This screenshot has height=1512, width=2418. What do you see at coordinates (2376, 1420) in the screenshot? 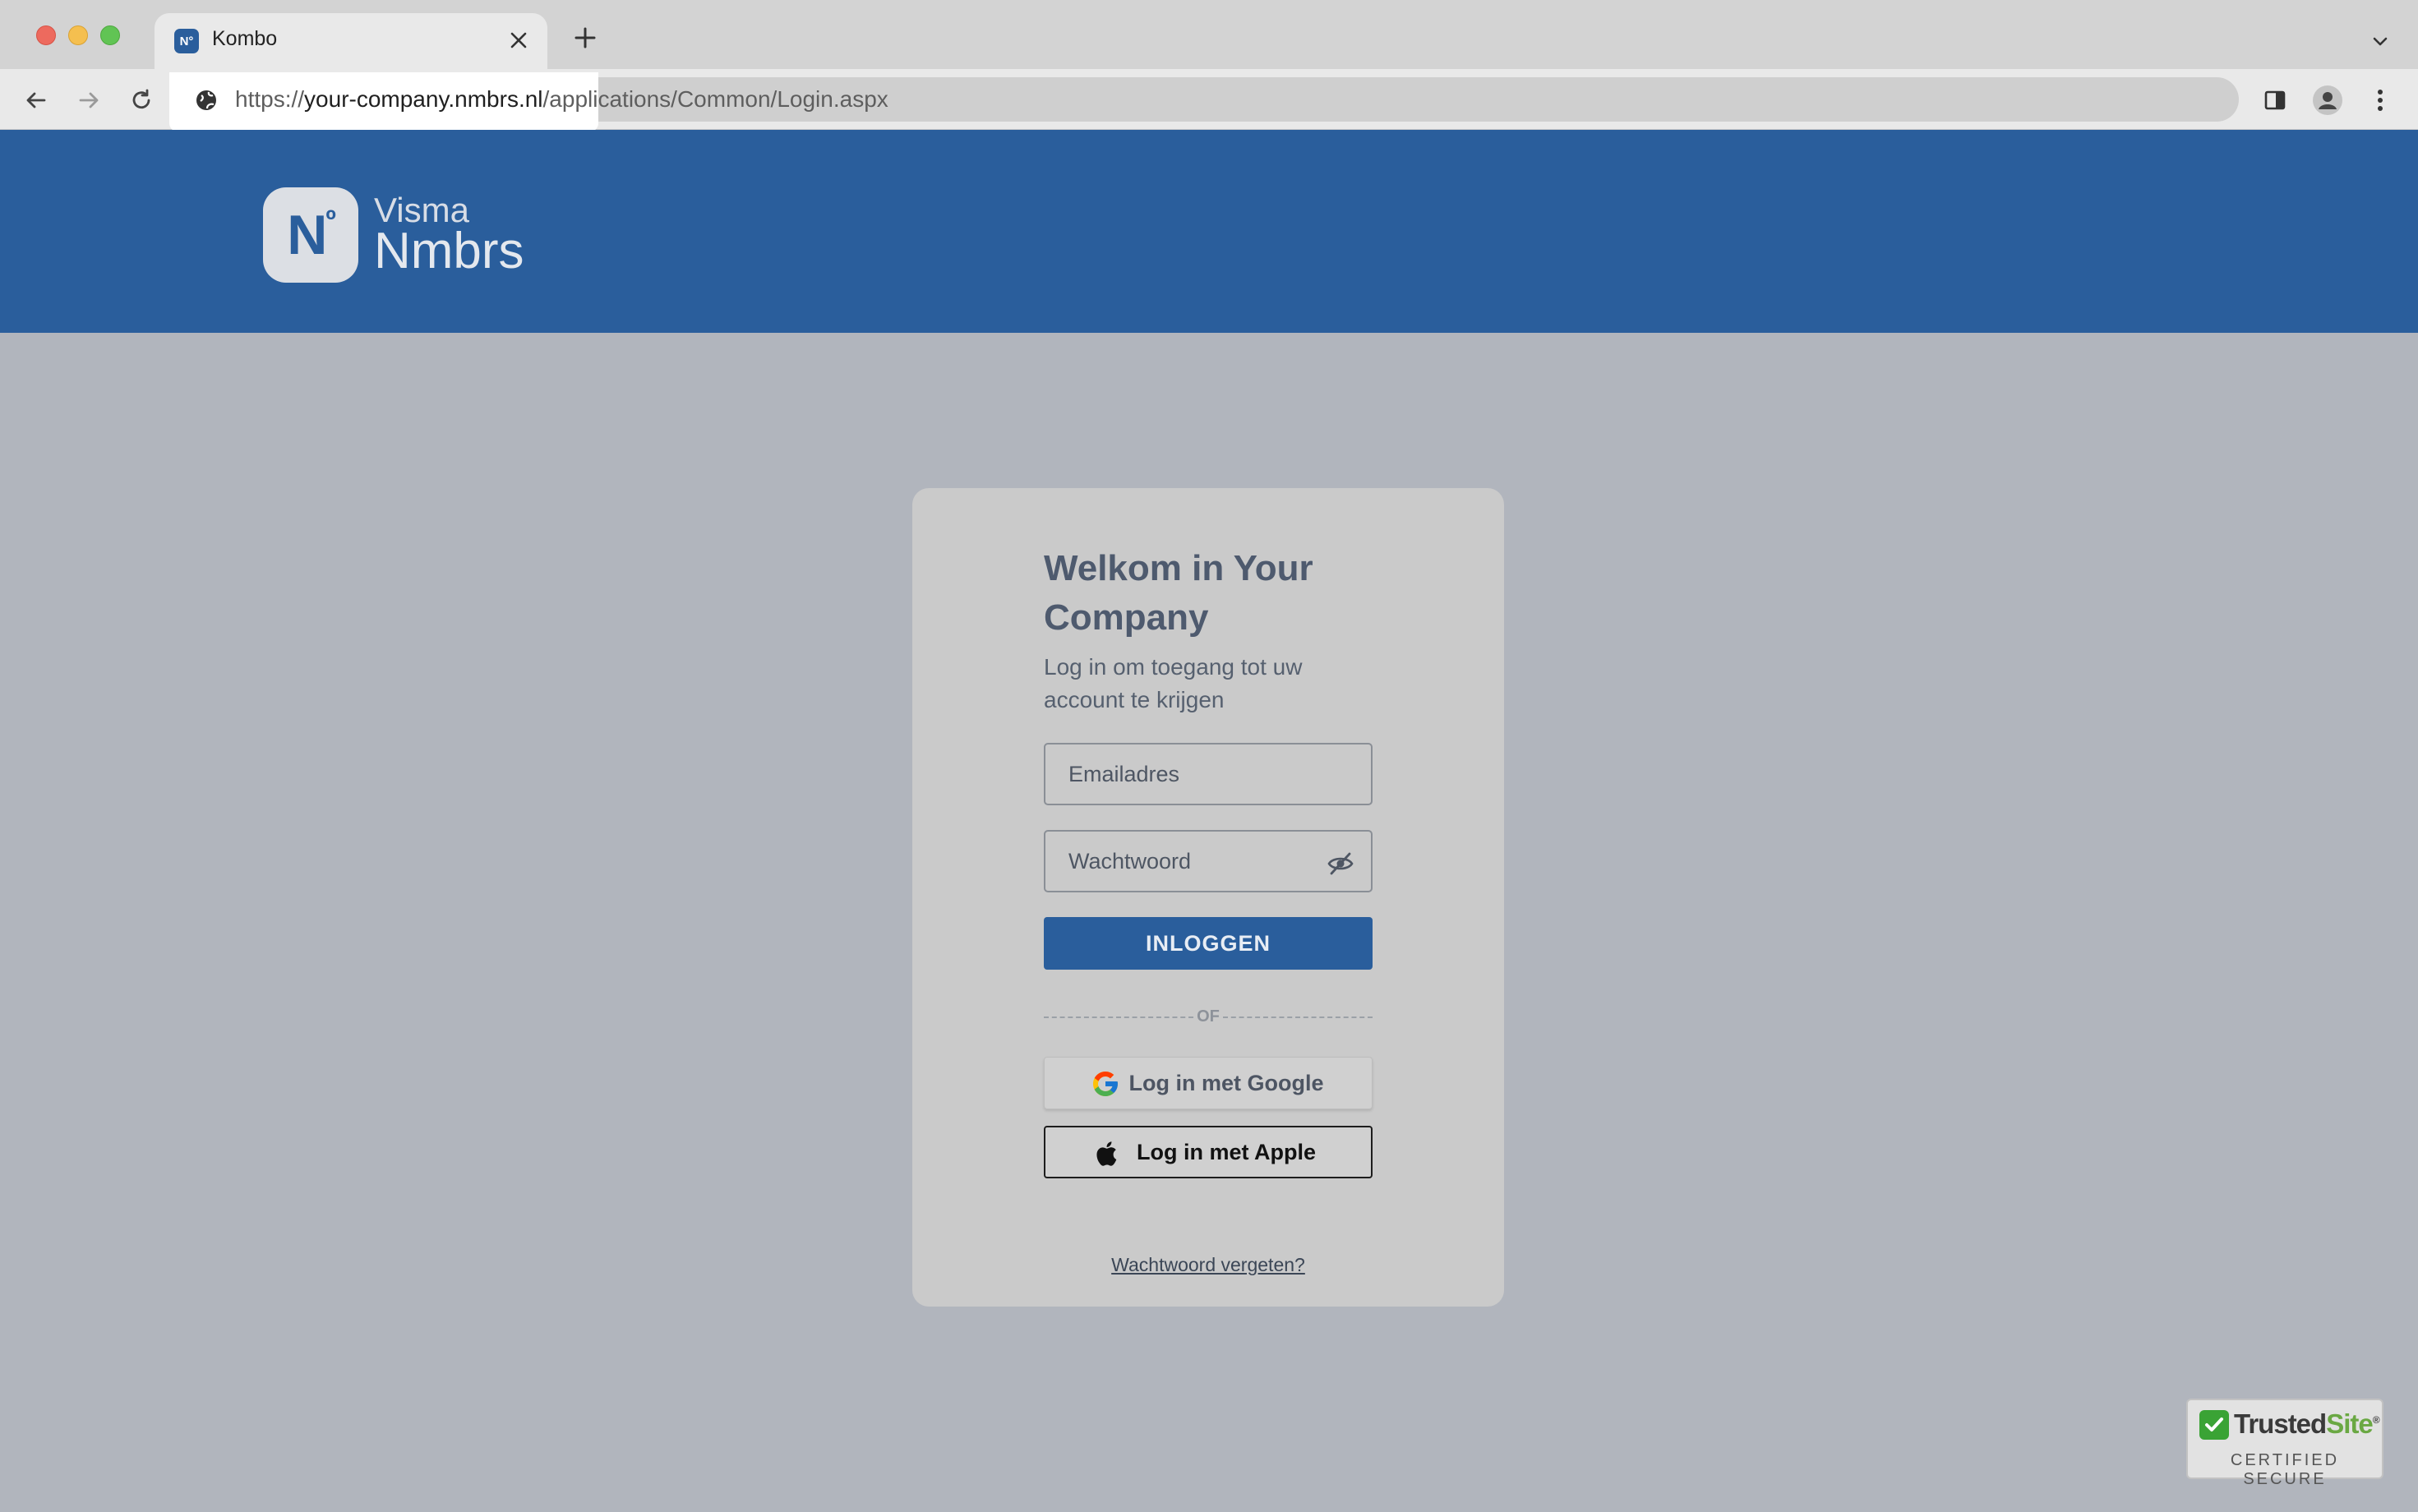
I see `trustedsite-reg: ®` at bounding box center [2376, 1420].